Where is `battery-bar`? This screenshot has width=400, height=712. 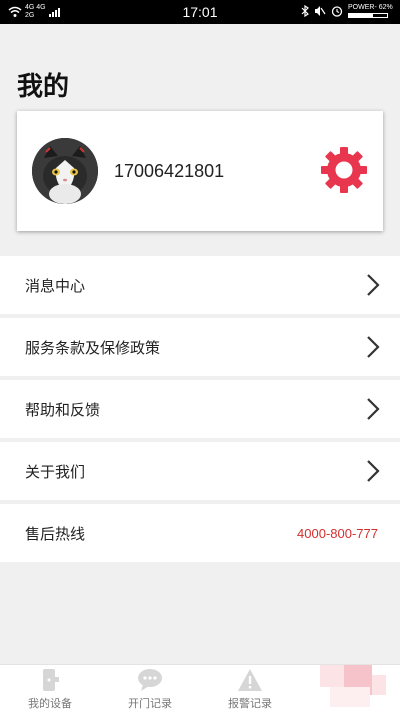
battery-bar is located at coordinates (368, 15).